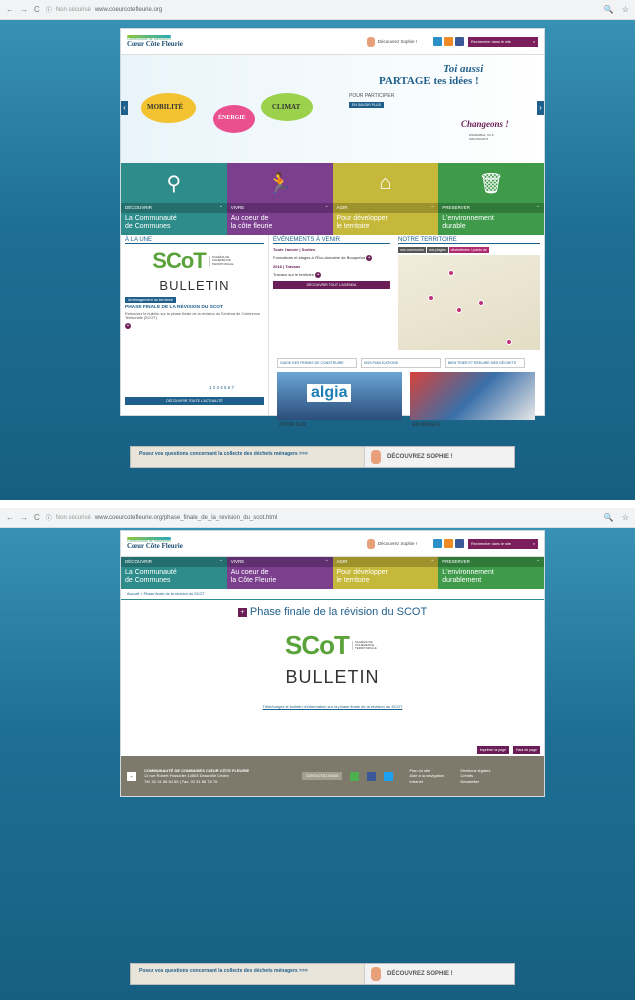 The width and height of the screenshot is (635, 1000). What do you see at coordinates (401, 363) in the screenshot?
I see `publications-link: NOS PUBLICATIONS` at bounding box center [401, 363].